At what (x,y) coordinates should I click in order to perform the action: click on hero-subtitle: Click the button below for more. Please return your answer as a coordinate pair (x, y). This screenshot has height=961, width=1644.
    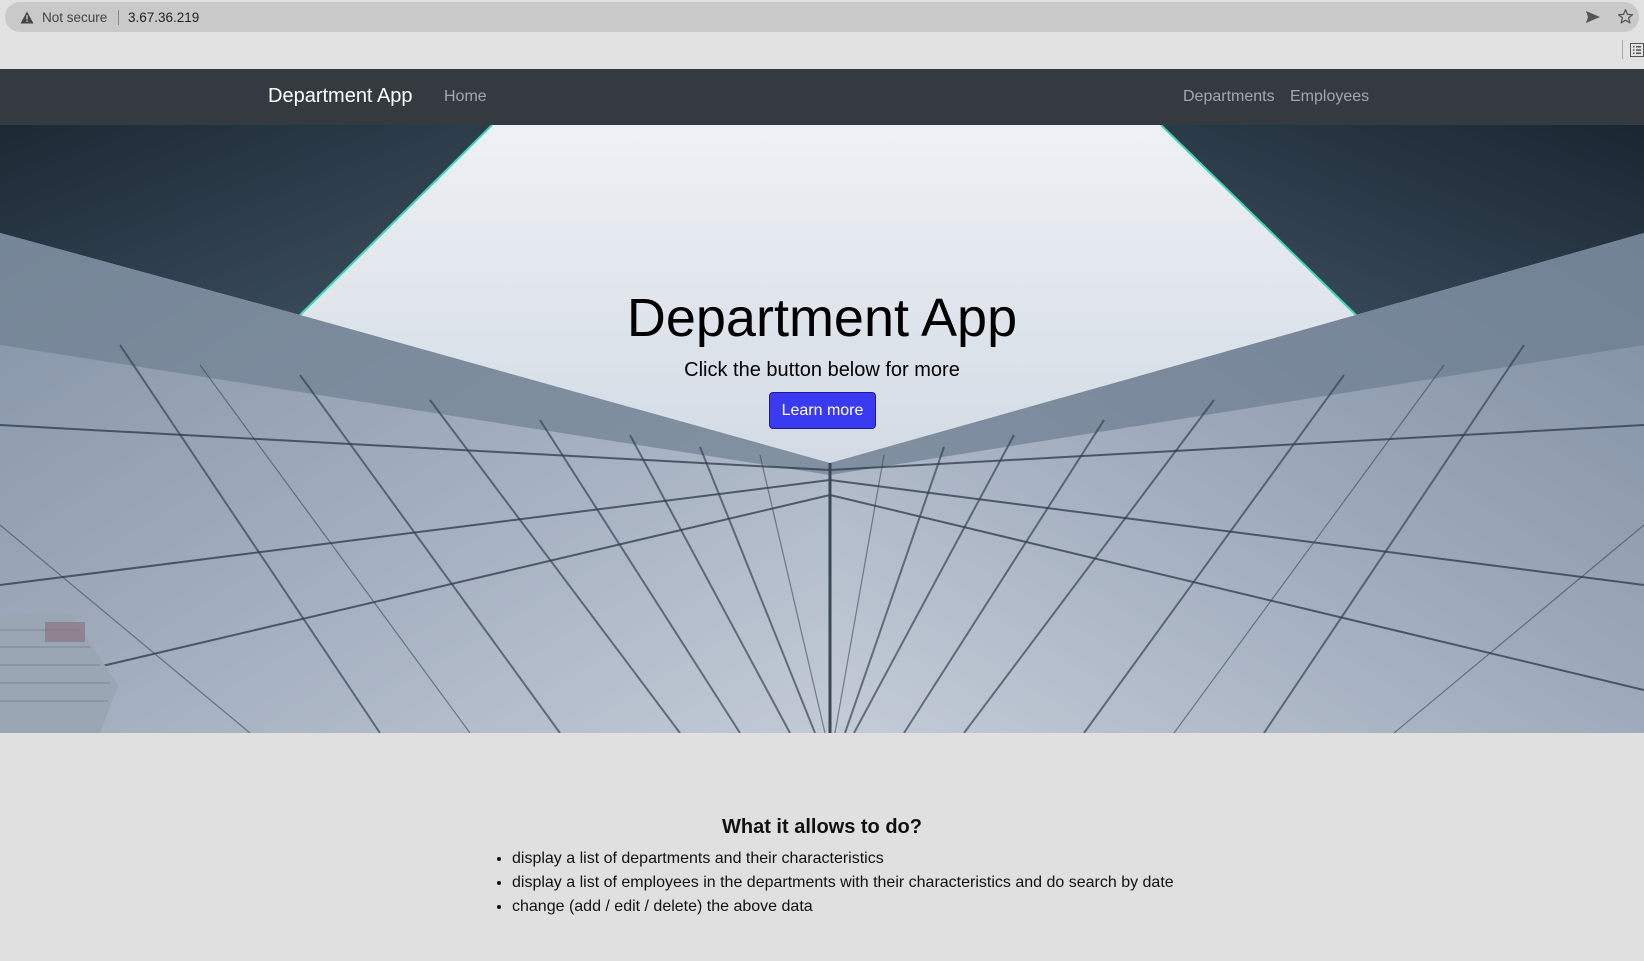
    Looking at the image, I should click on (822, 370).